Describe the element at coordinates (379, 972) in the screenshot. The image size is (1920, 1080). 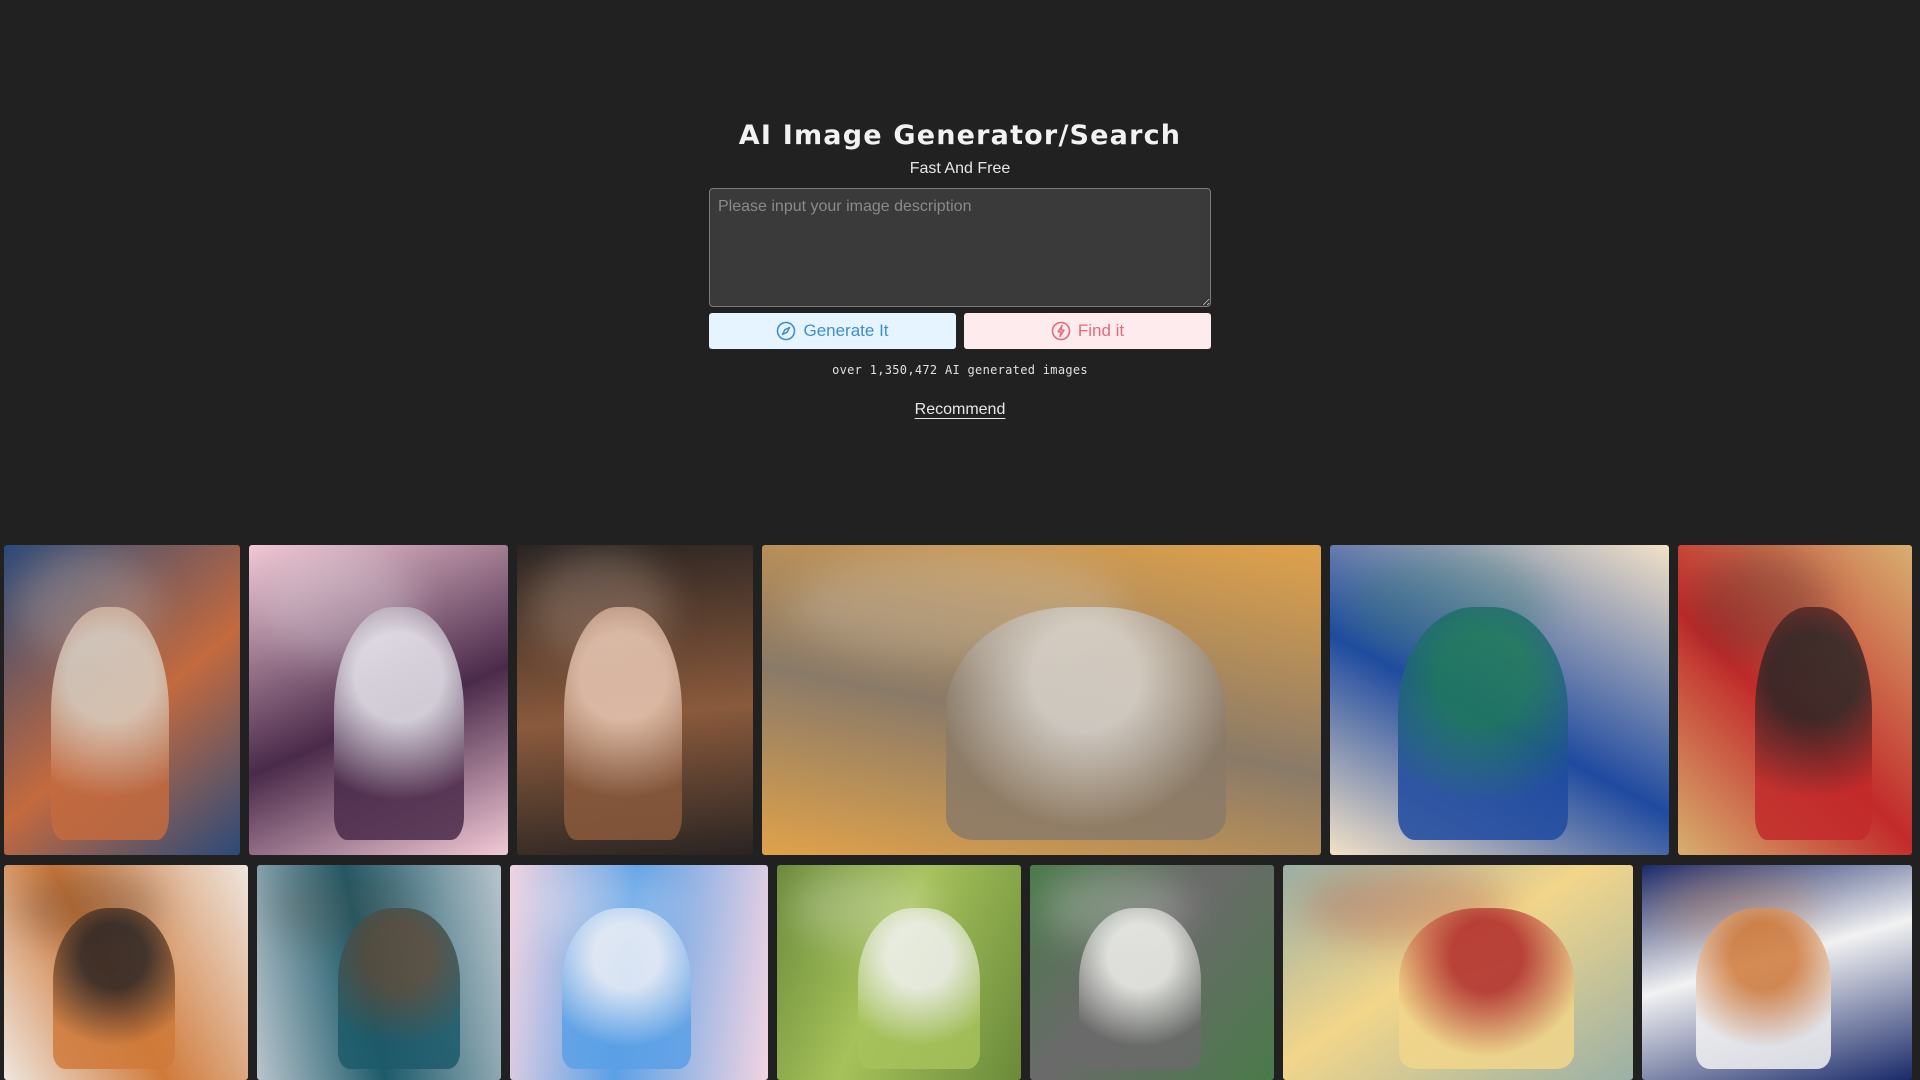
I see `gallery-image-woman-teal-hair-crop-top` at that location.